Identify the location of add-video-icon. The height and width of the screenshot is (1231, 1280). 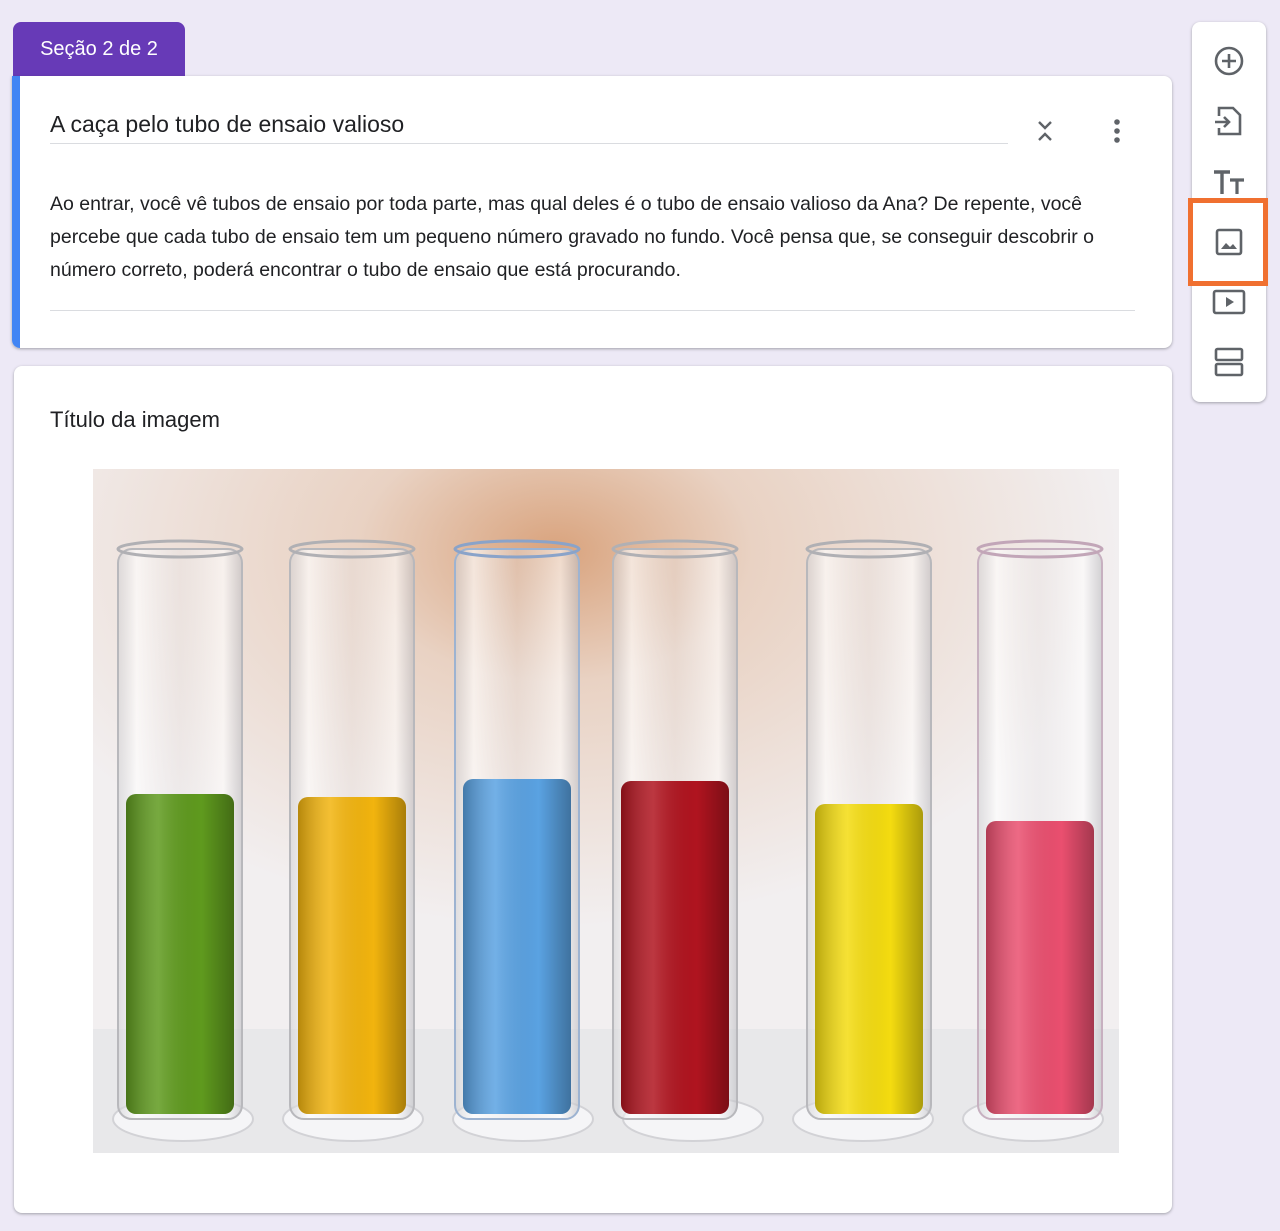
(1229, 302).